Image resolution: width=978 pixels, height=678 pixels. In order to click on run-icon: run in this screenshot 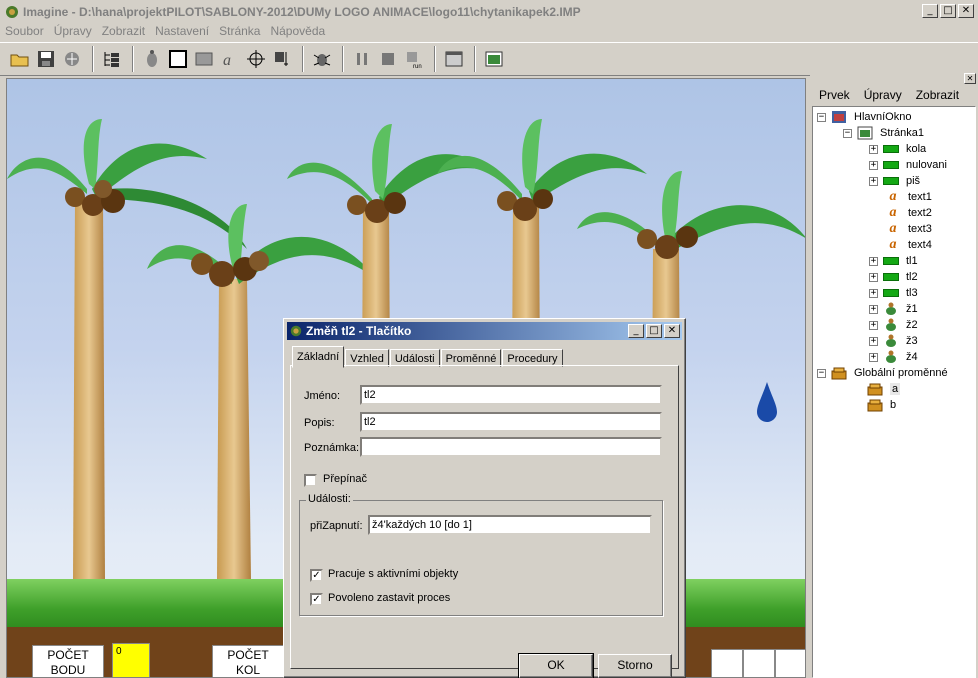, I will do `click(414, 60)`.